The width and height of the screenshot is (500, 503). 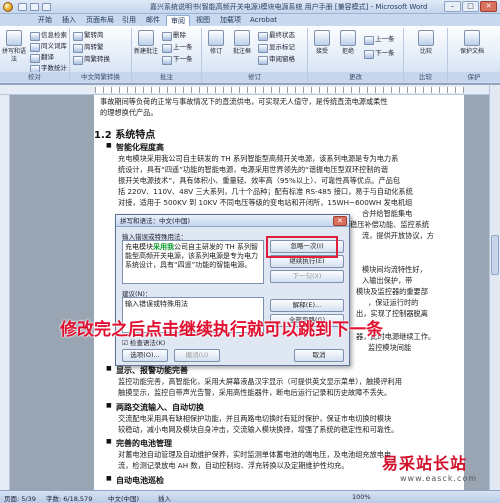 I want to click on group-chinese-conversion: 繁转简 简转繁 简繁转换 中文简繁转换, so click(x=101, y=55).